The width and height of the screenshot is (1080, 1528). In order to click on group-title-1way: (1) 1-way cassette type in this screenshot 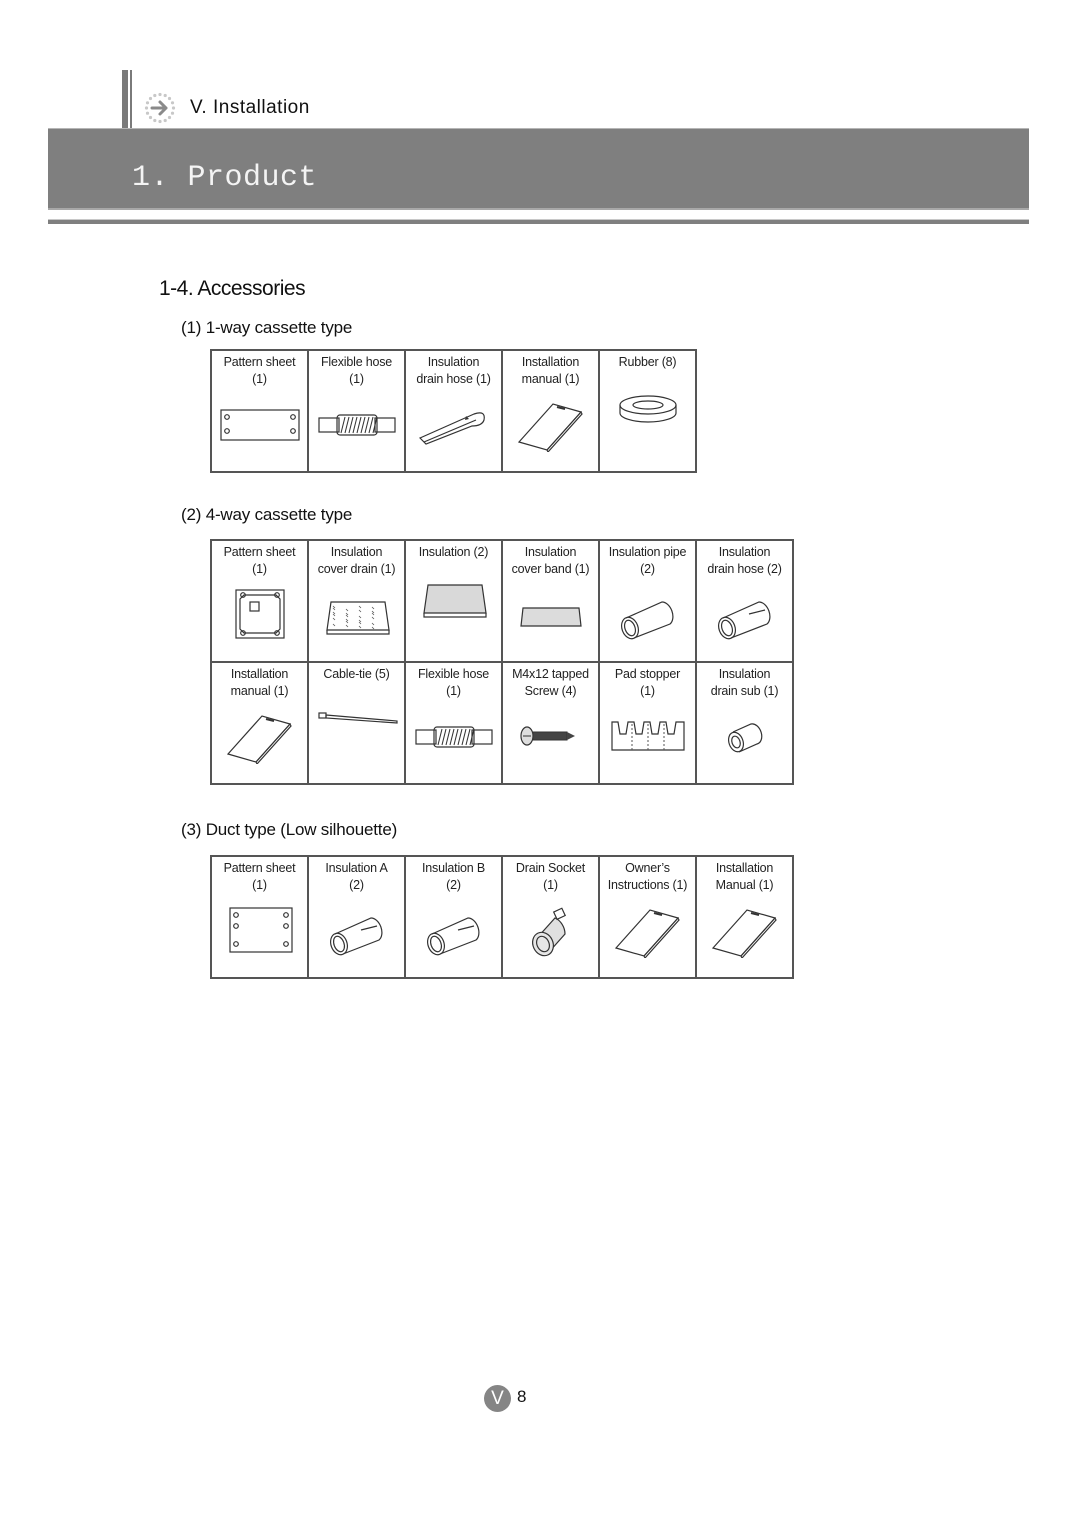, I will do `click(267, 327)`.